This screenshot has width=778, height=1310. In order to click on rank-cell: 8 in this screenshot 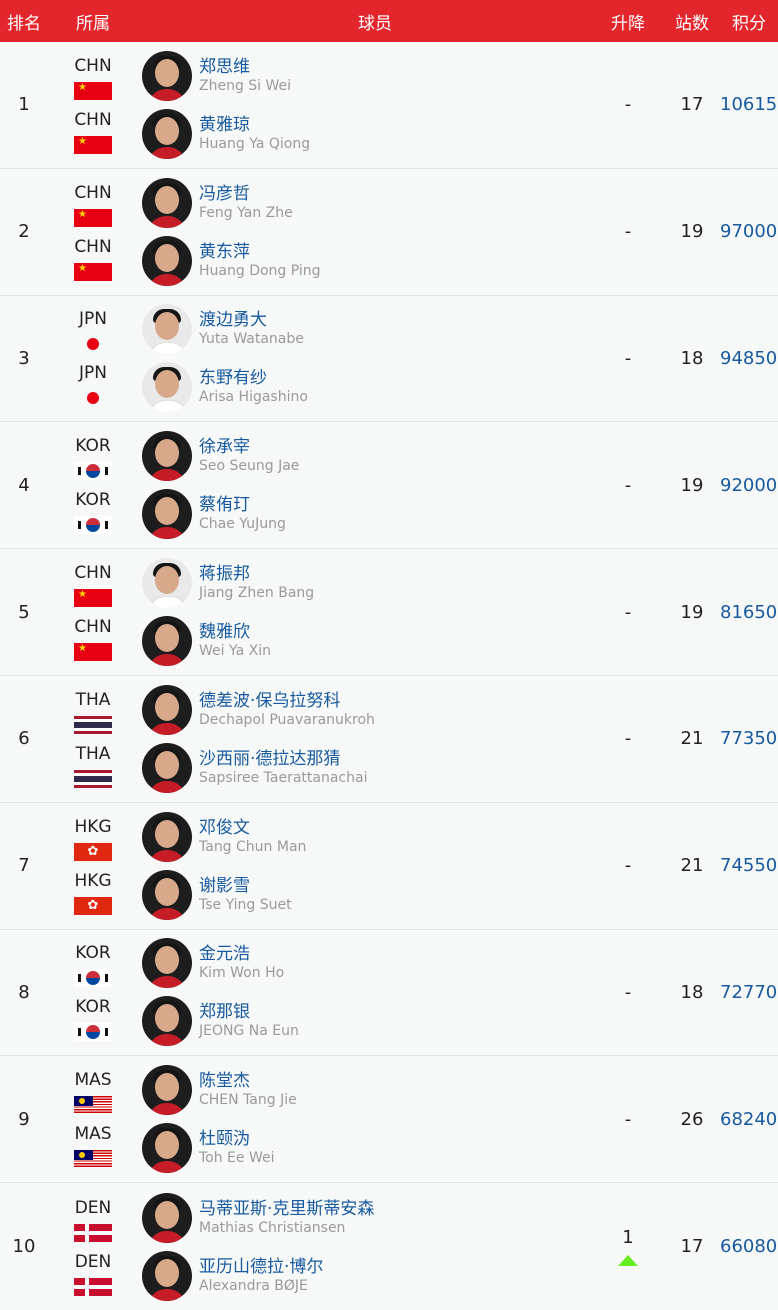, I will do `click(24, 992)`.